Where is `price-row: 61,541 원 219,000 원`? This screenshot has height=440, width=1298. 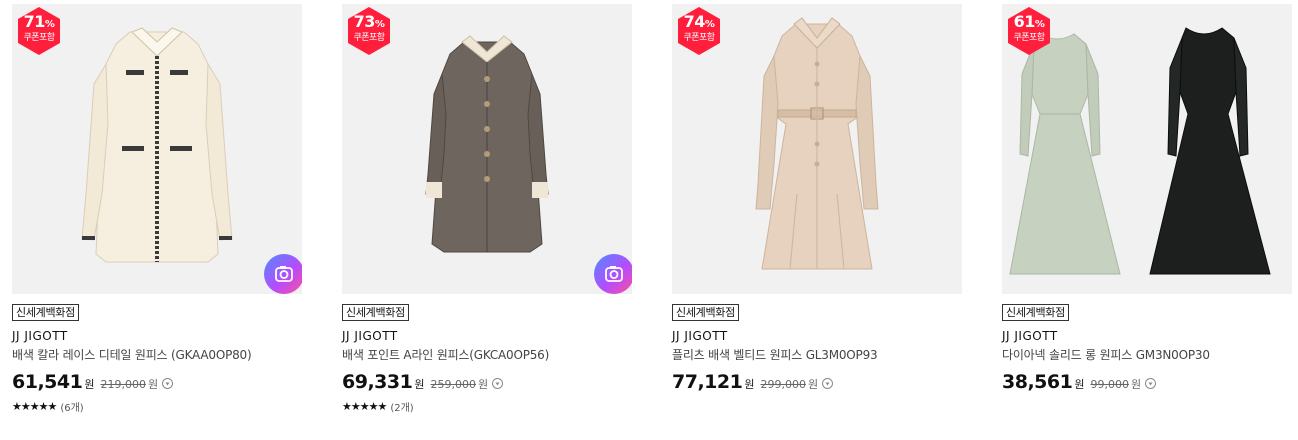 price-row: 61,541 원 219,000 원 is located at coordinates (157, 383).